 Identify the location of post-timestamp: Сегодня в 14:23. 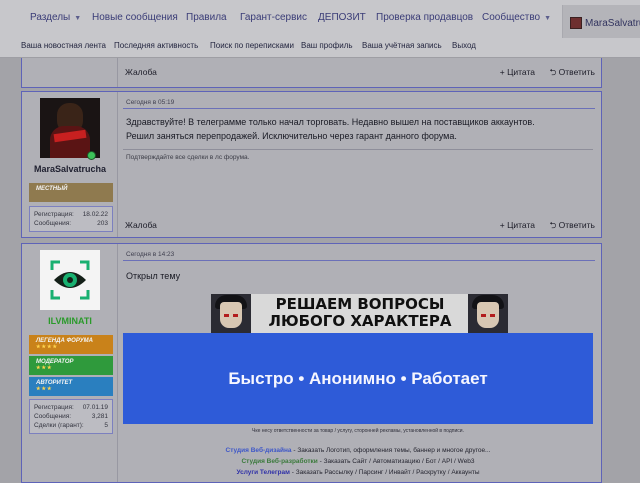
(150, 254).